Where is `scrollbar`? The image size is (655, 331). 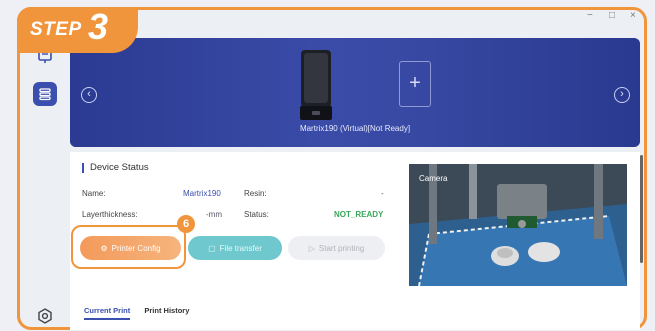 scrollbar is located at coordinates (641, 209).